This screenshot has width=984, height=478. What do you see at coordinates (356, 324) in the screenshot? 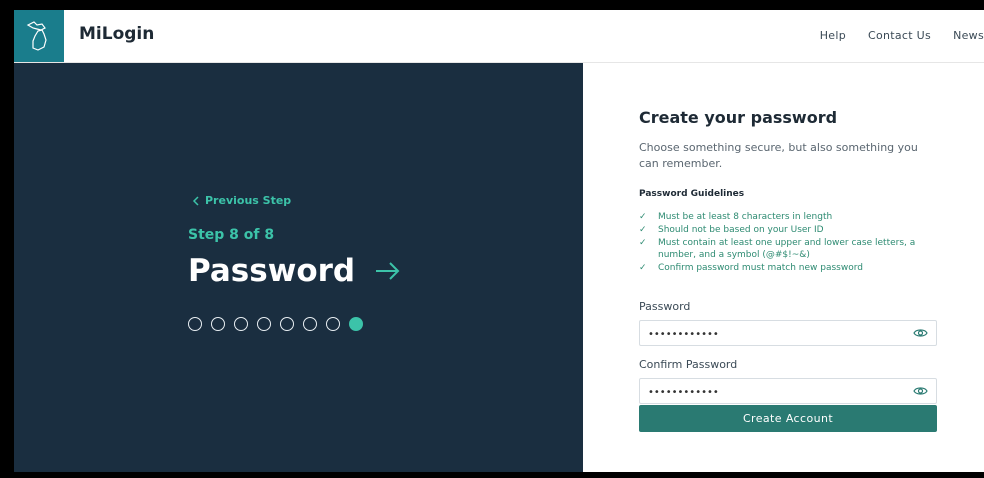
I see `progress-dot-8-current` at bounding box center [356, 324].